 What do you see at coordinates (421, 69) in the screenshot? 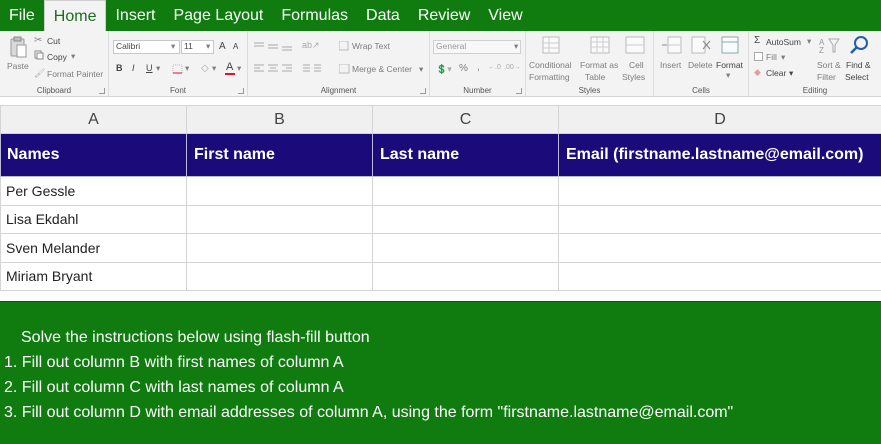
I see `merge-center-dropdown-icon: ▾` at bounding box center [421, 69].